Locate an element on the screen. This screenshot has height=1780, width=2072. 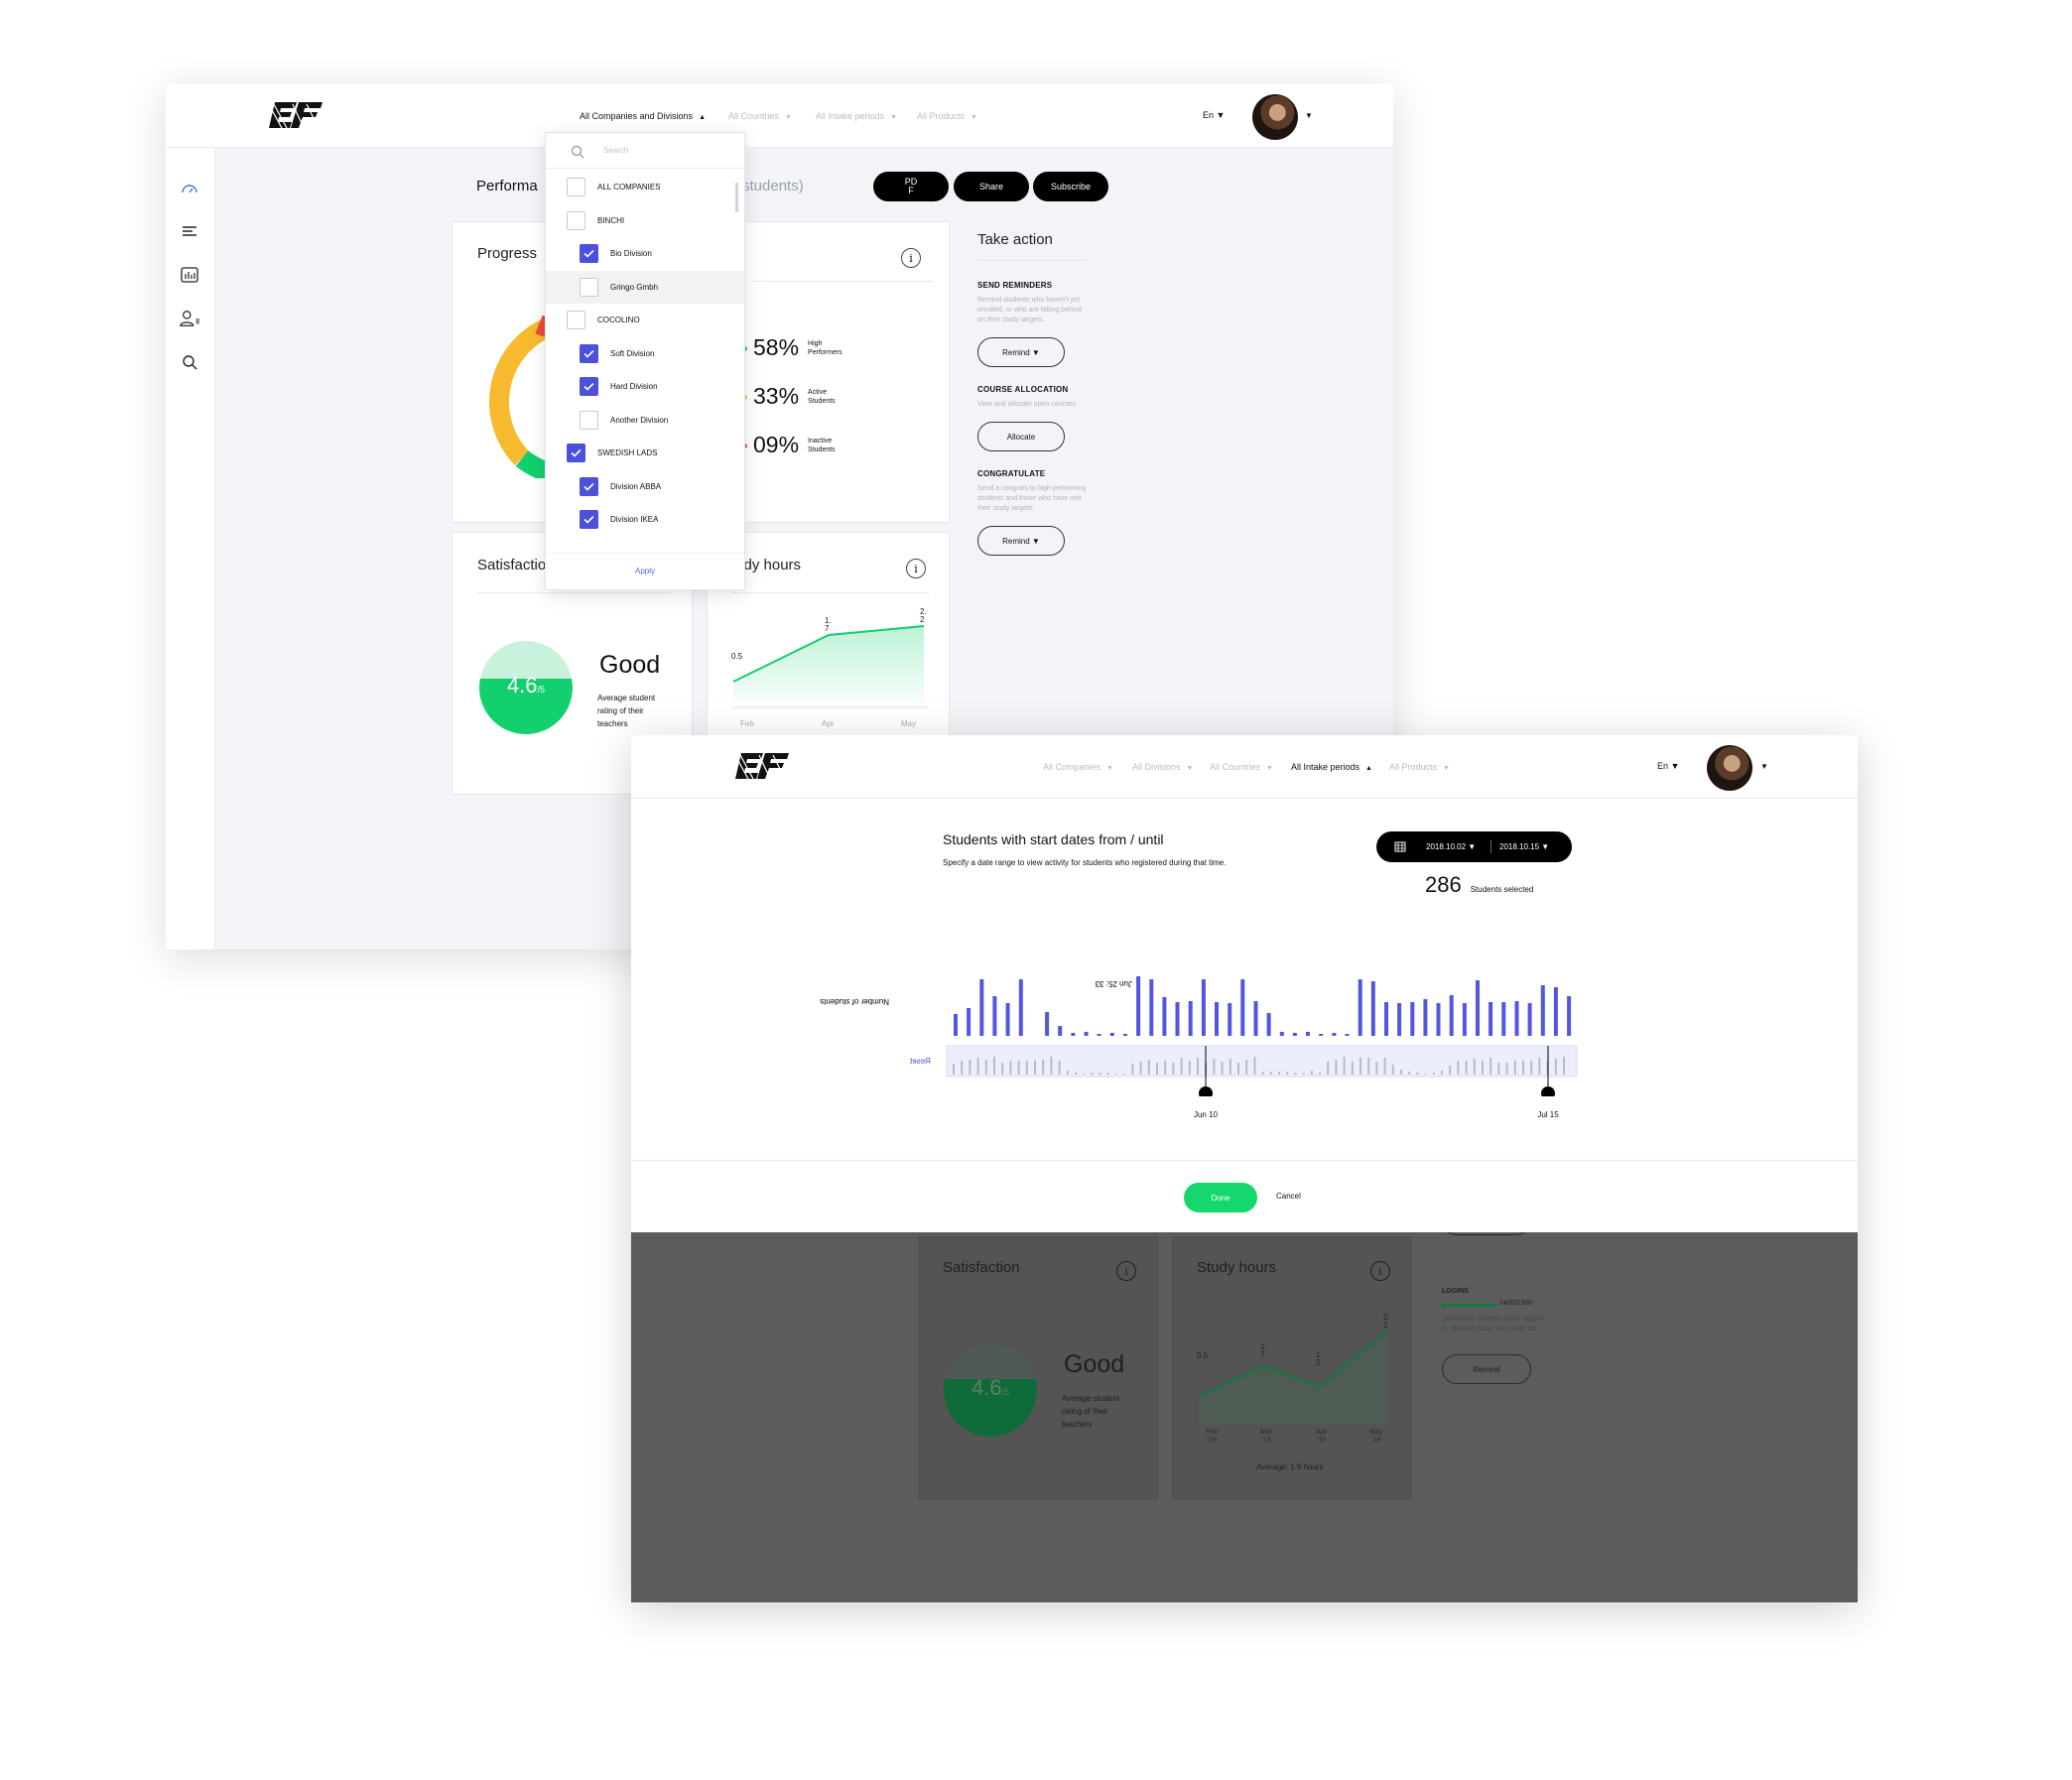
dropdown-item: ALL COMPANIES is located at coordinates (645, 187).